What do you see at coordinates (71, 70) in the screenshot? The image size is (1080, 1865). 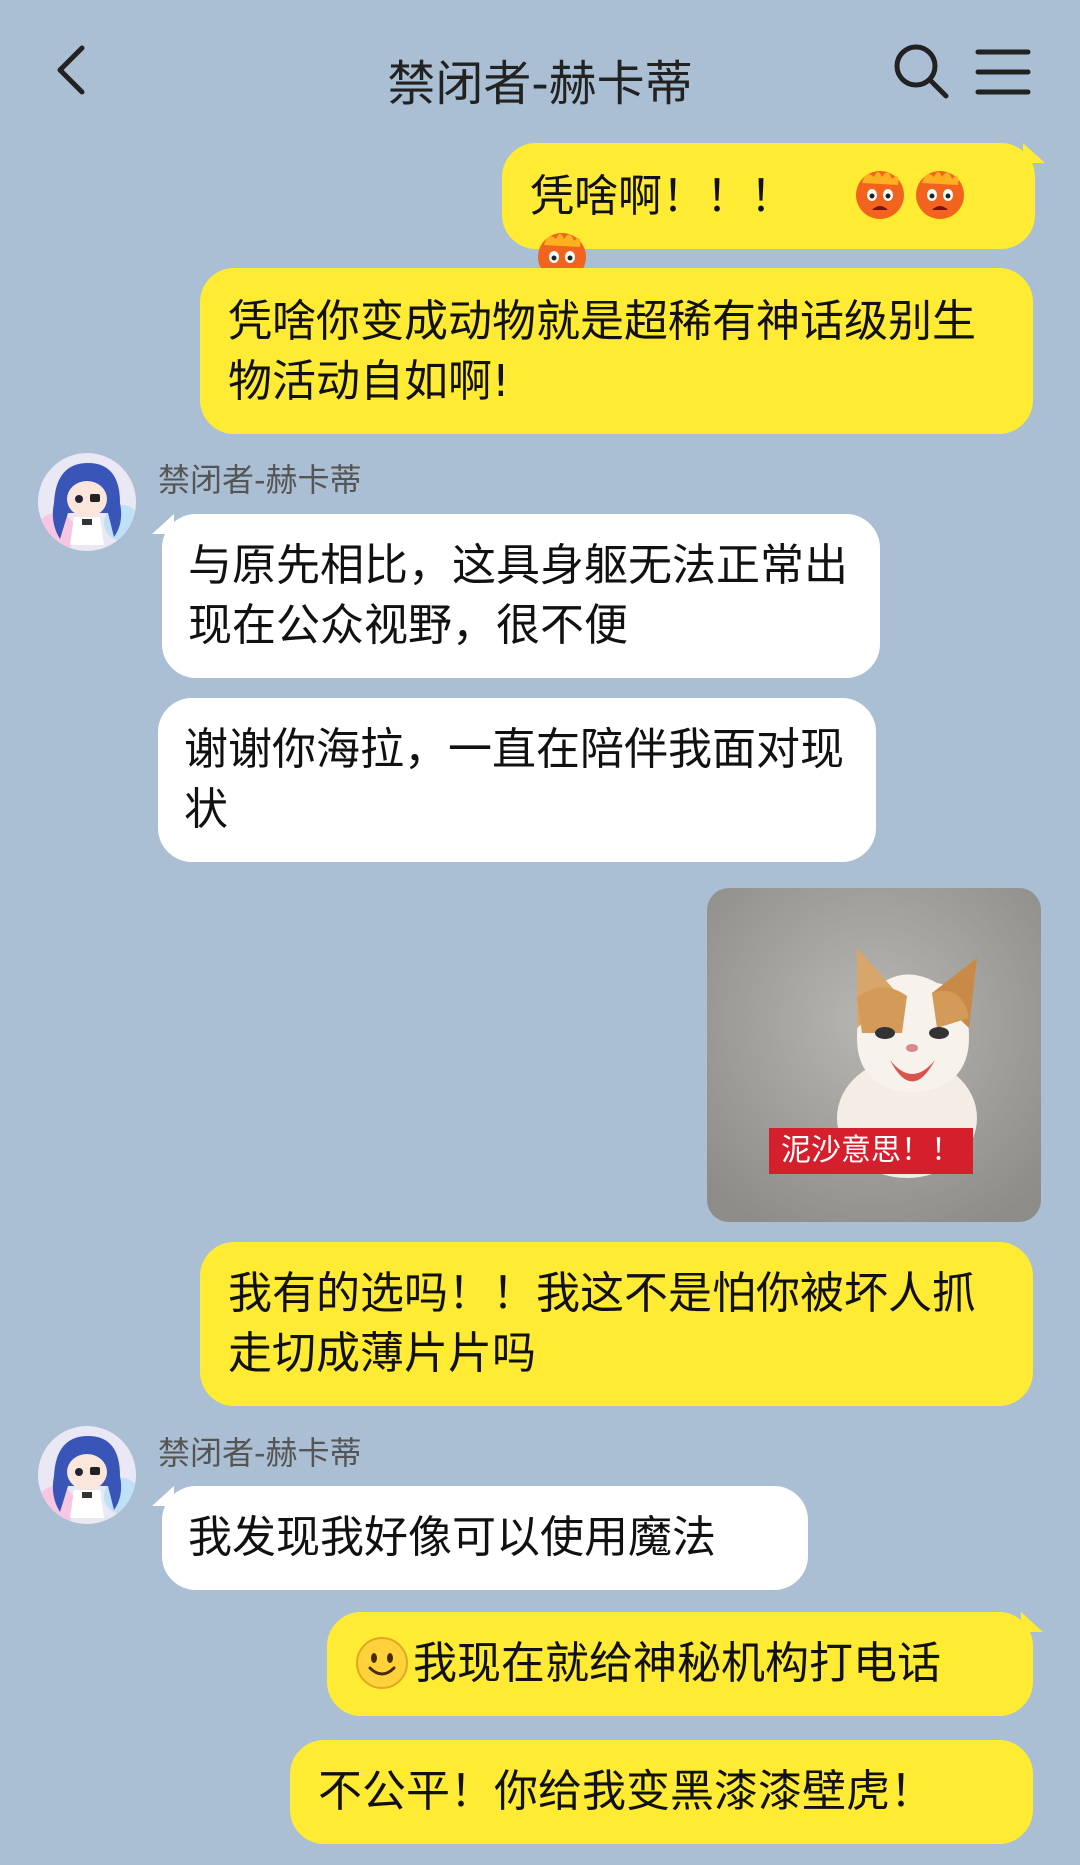 I see `chevron-left-icon` at bounding box center [71, 70].